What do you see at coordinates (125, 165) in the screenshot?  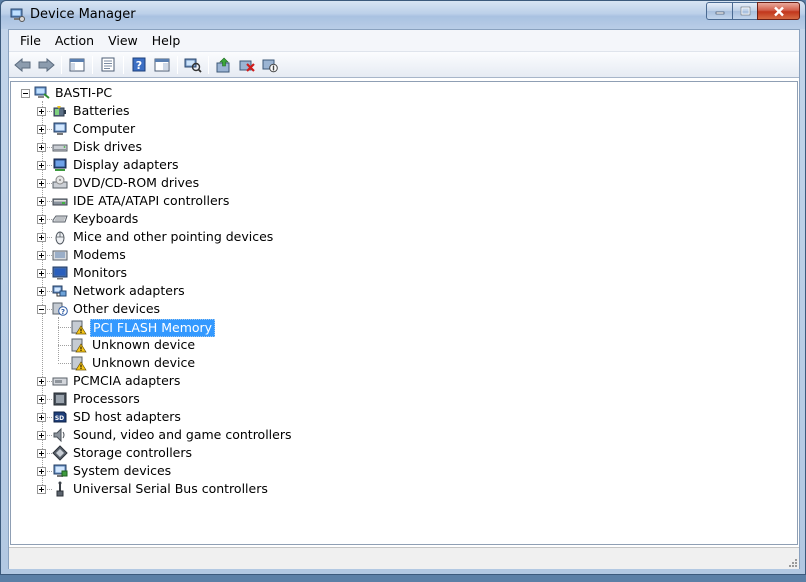 I see `tree-item-display-adapters: Display adapters` at bounding box center [125, 165].